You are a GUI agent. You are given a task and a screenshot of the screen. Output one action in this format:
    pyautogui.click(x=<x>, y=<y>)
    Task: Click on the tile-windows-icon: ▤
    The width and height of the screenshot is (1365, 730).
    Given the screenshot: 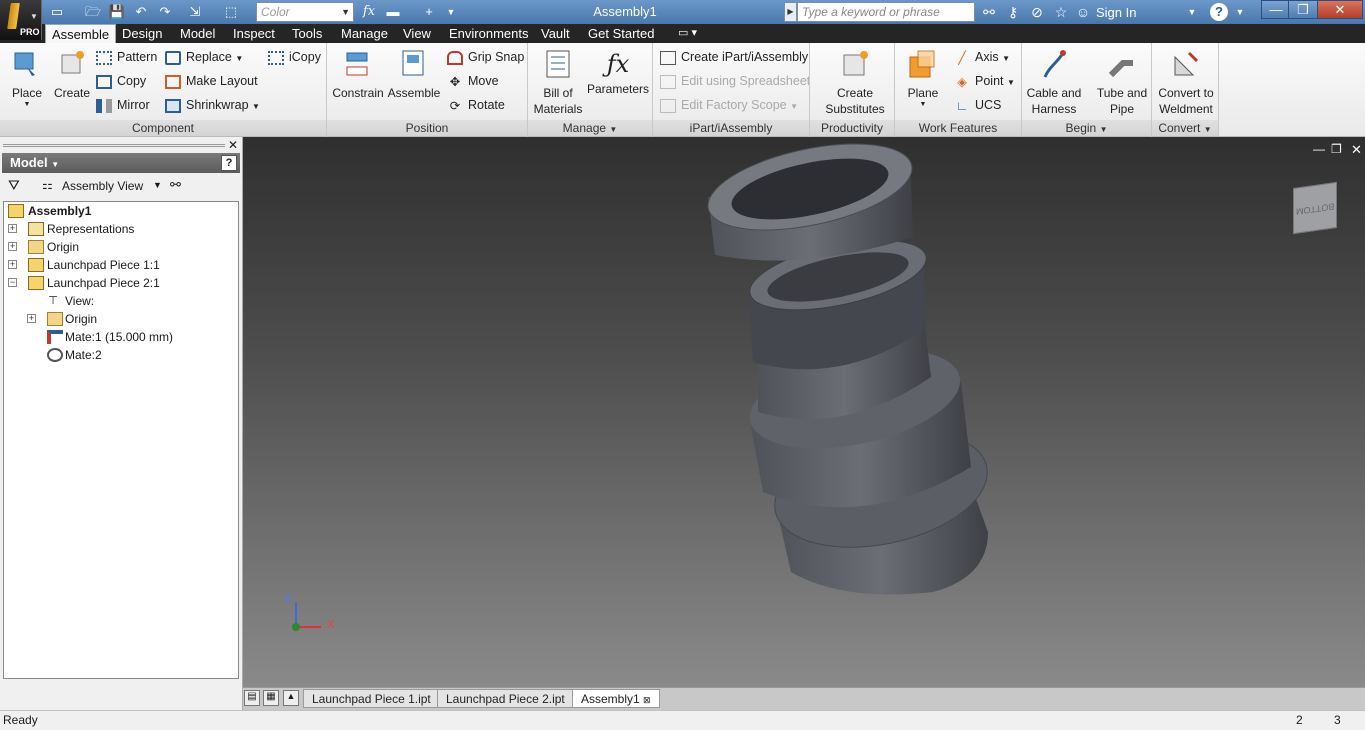 What is the action you would take?
    pyautogui.click(x=252, y=698)
    